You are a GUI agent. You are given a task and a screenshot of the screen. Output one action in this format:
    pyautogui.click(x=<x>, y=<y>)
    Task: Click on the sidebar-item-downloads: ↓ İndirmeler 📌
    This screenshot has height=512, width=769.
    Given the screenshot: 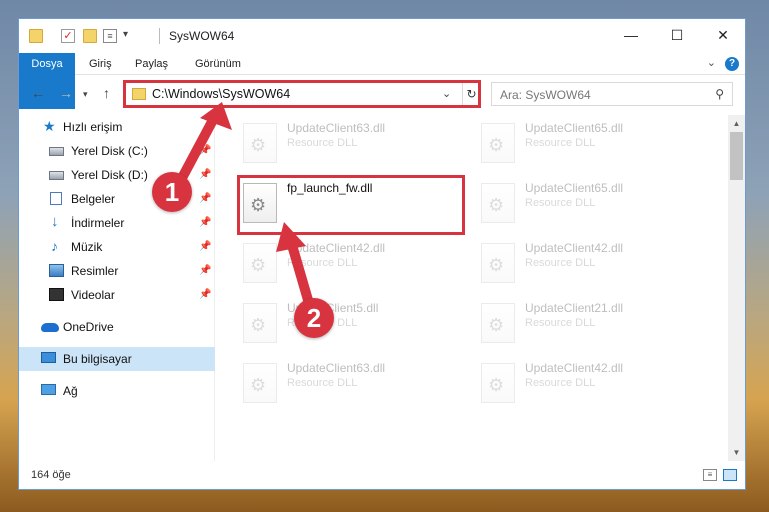 What is the action you would take?
    pyautogui.click(x=117, y=223)
    